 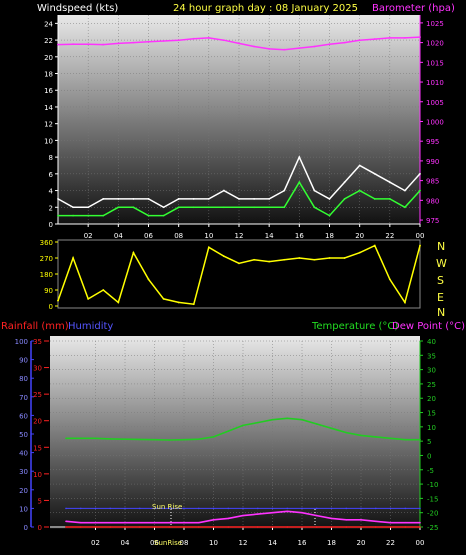 I want to click on wind-left-axis: 024681012141618202224, so click(x=51, y=122).